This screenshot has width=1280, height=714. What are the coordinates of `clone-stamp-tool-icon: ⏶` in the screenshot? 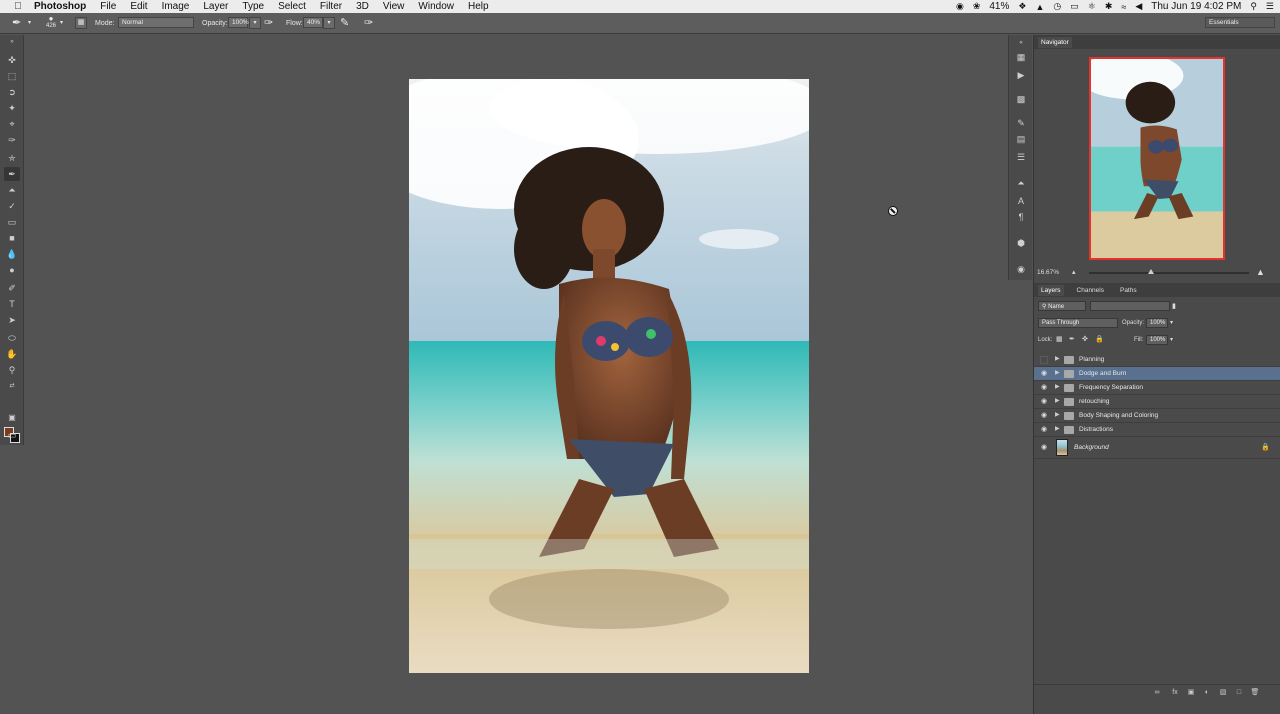 It's located at (12, 190).